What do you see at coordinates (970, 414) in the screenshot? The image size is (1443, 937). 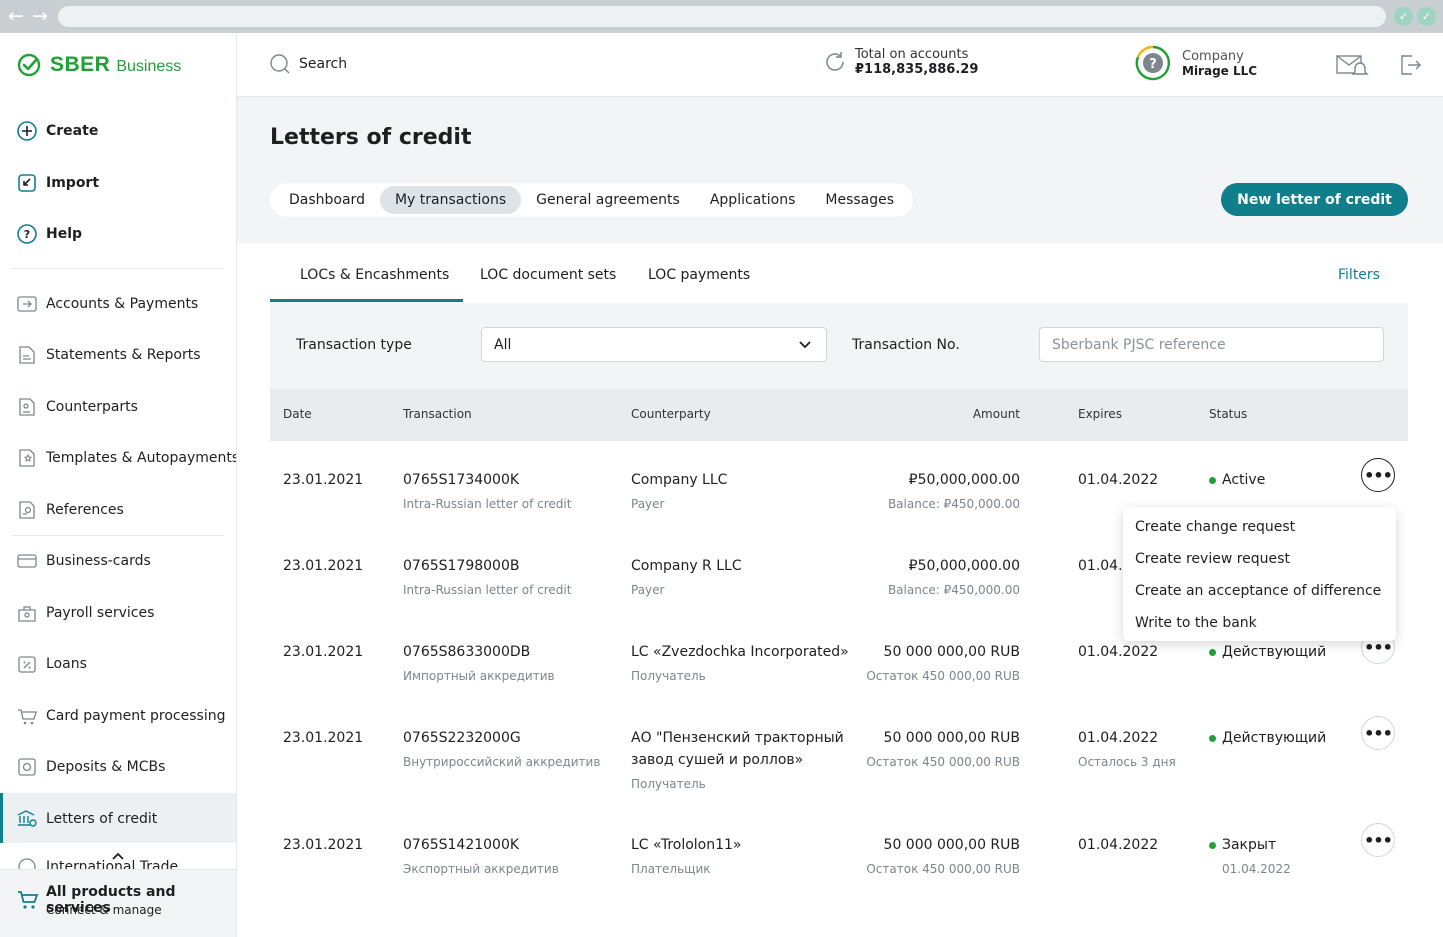 I see `column-amount: Amount` at bounding box center [970, 414].